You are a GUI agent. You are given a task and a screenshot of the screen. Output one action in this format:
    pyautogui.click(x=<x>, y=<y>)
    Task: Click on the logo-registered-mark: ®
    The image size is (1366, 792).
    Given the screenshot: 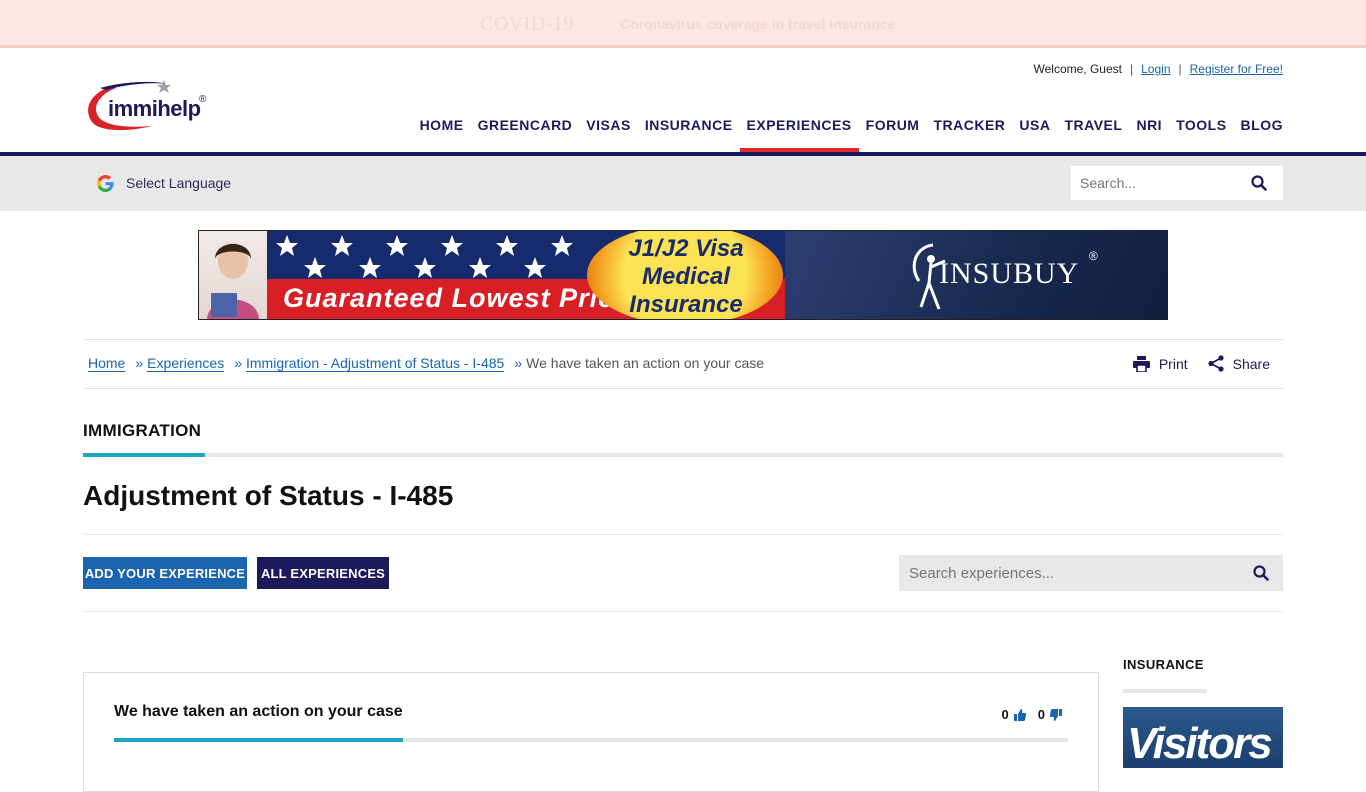 What is the action you would take?
    pyautogui.click(x=203, y=99)
    